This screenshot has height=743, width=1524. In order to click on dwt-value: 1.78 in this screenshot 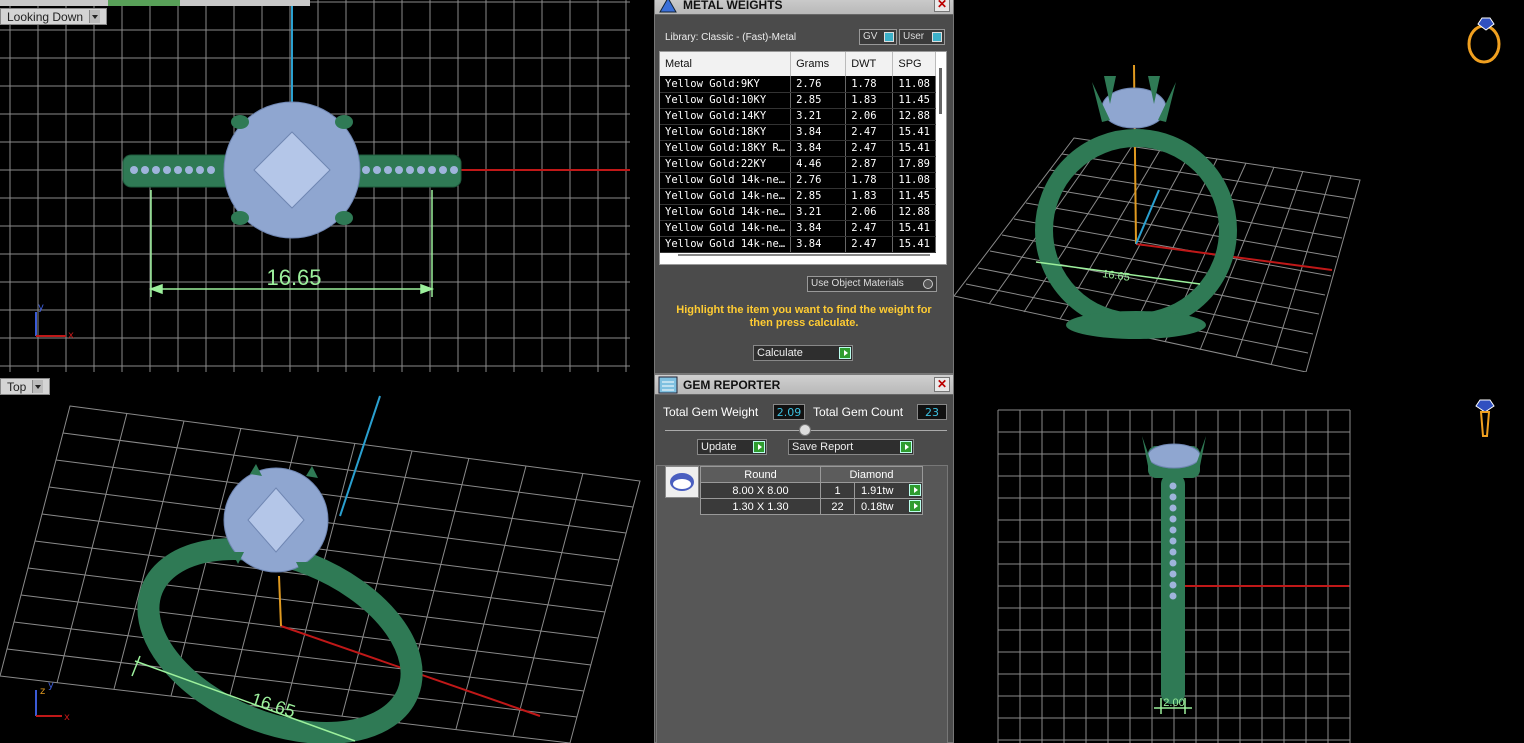, I will do `click(869, 180)`.